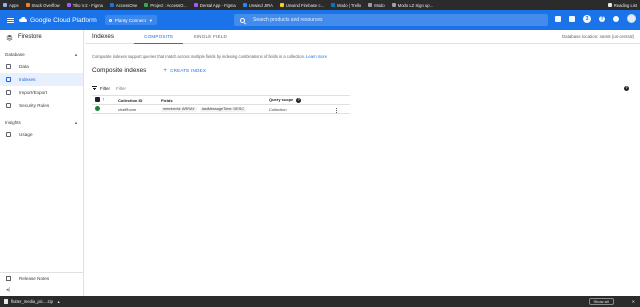 Image resolution: width=640 pixels, height=307 pixels. I want to click on zip-file-icon, so click(6, 301).